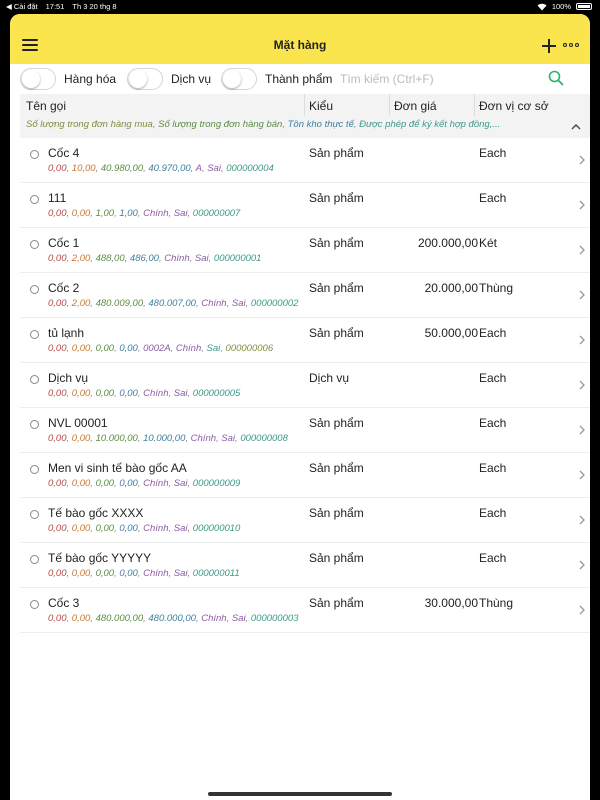  Describe the element at coordinates (164, 438) in the screenshot. I see `item-detail-value: 10.000,00` at that location.